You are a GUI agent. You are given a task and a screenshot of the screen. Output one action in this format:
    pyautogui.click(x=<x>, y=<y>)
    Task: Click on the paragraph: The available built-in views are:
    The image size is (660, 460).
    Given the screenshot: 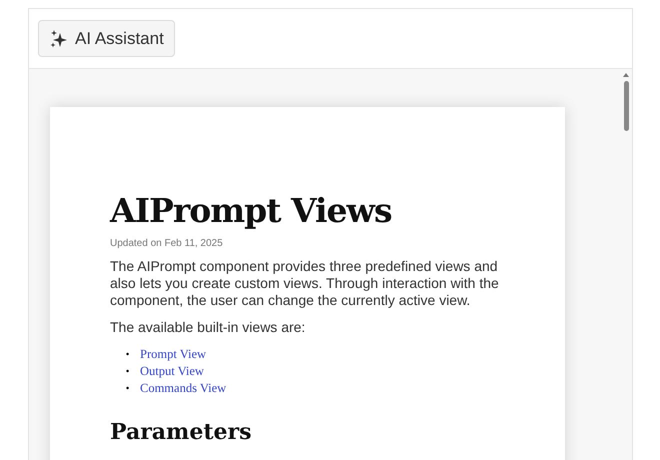 What is the action you would take?
    pyautogui.click(x=208, y=327)
    